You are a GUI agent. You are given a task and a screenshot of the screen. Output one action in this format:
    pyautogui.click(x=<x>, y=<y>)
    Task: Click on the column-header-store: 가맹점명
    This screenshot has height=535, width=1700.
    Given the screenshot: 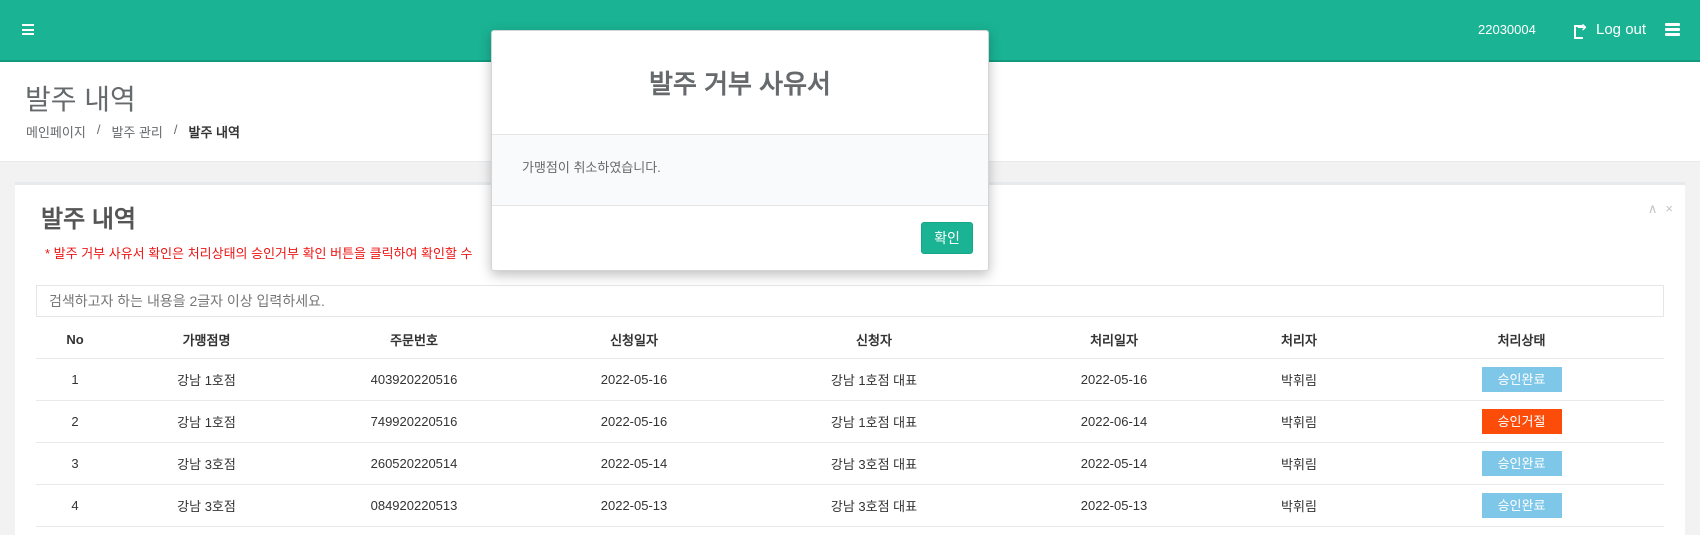 What is the action you would take?
    pyautogui.click(x=206, y=340)
    